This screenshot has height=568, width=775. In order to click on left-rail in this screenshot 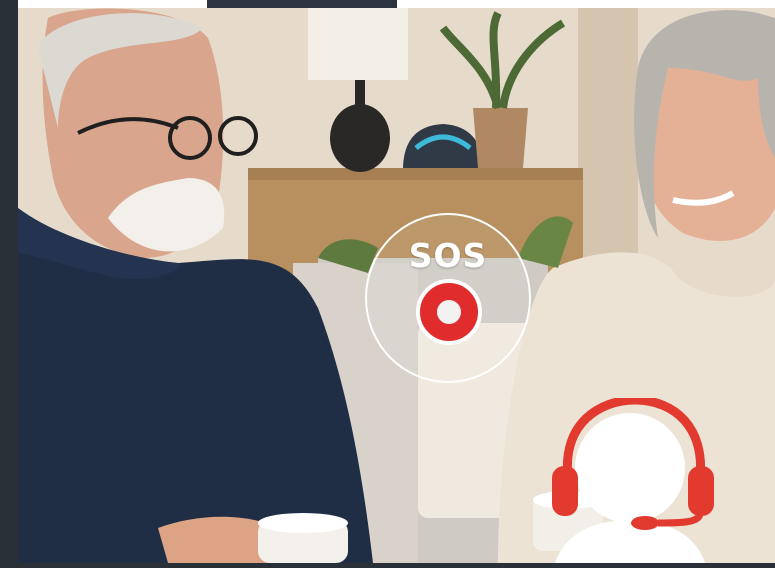, I will do `click(9, 281)`.